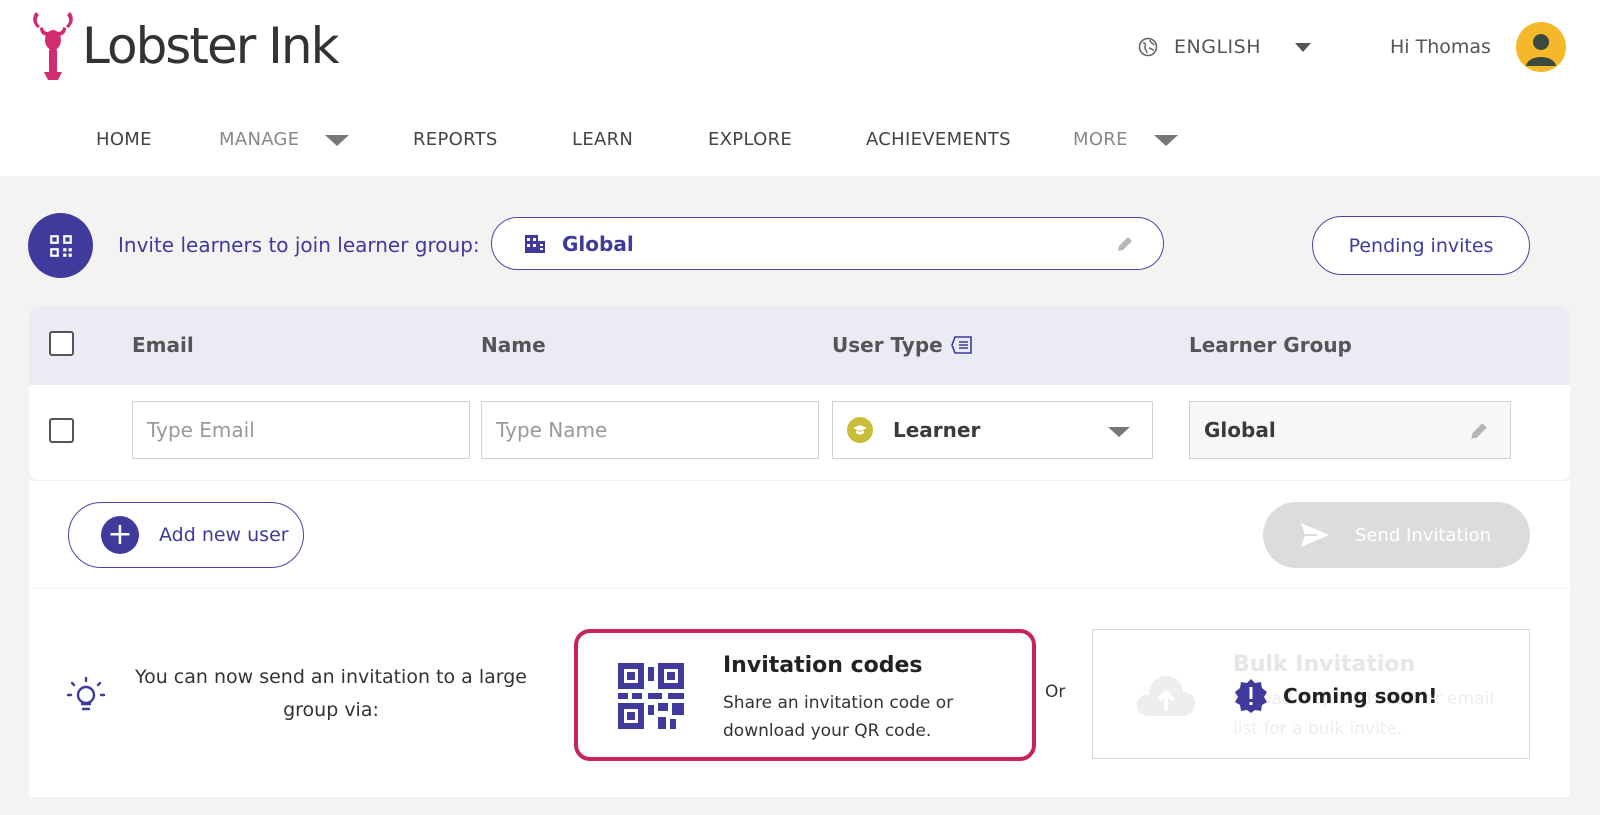  Describe the element at coordinates (1315, 535) in the screenshot. I see `send-icon` at that location.